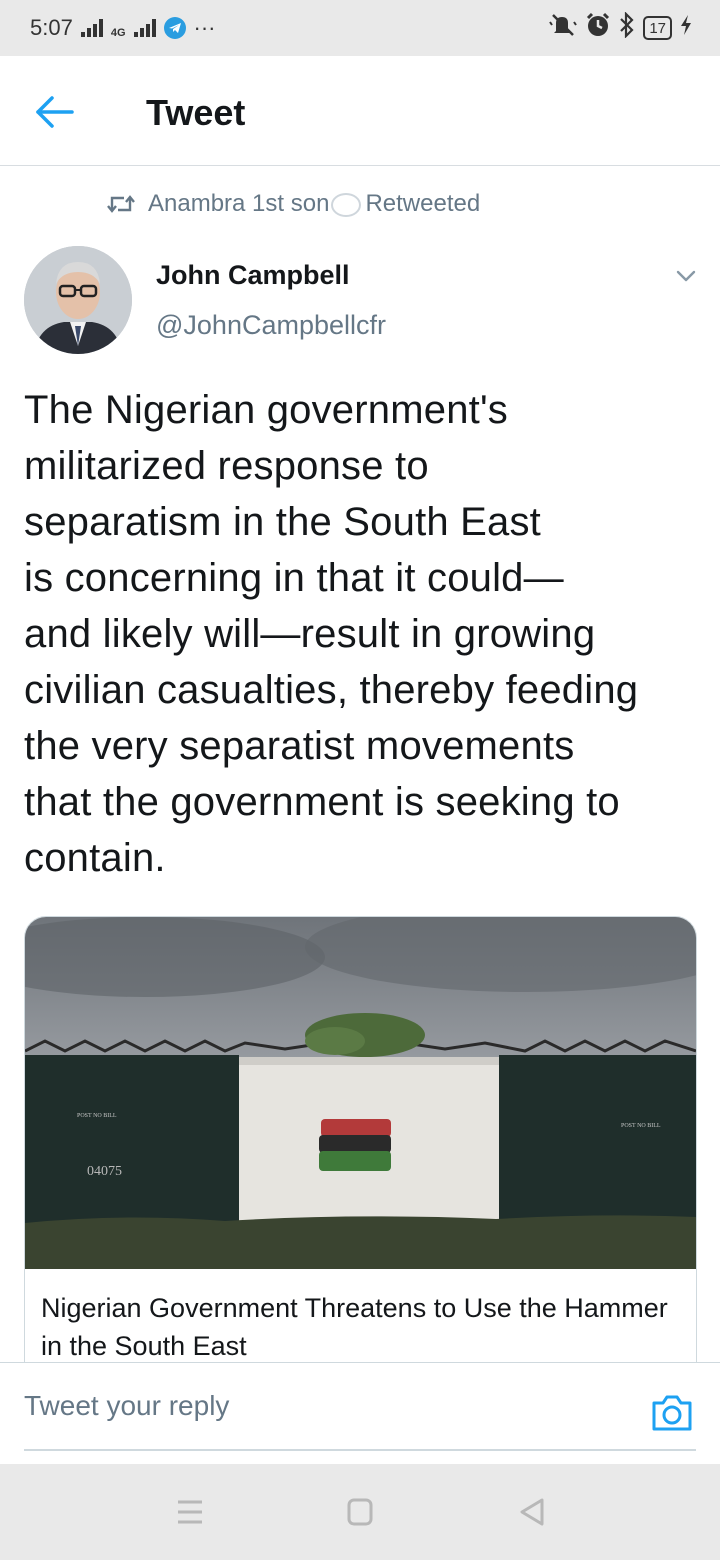 The height and width of the screenshot is (1560, 720). I want to click on status-left: 5:07 4G ···, so click(123, 28).